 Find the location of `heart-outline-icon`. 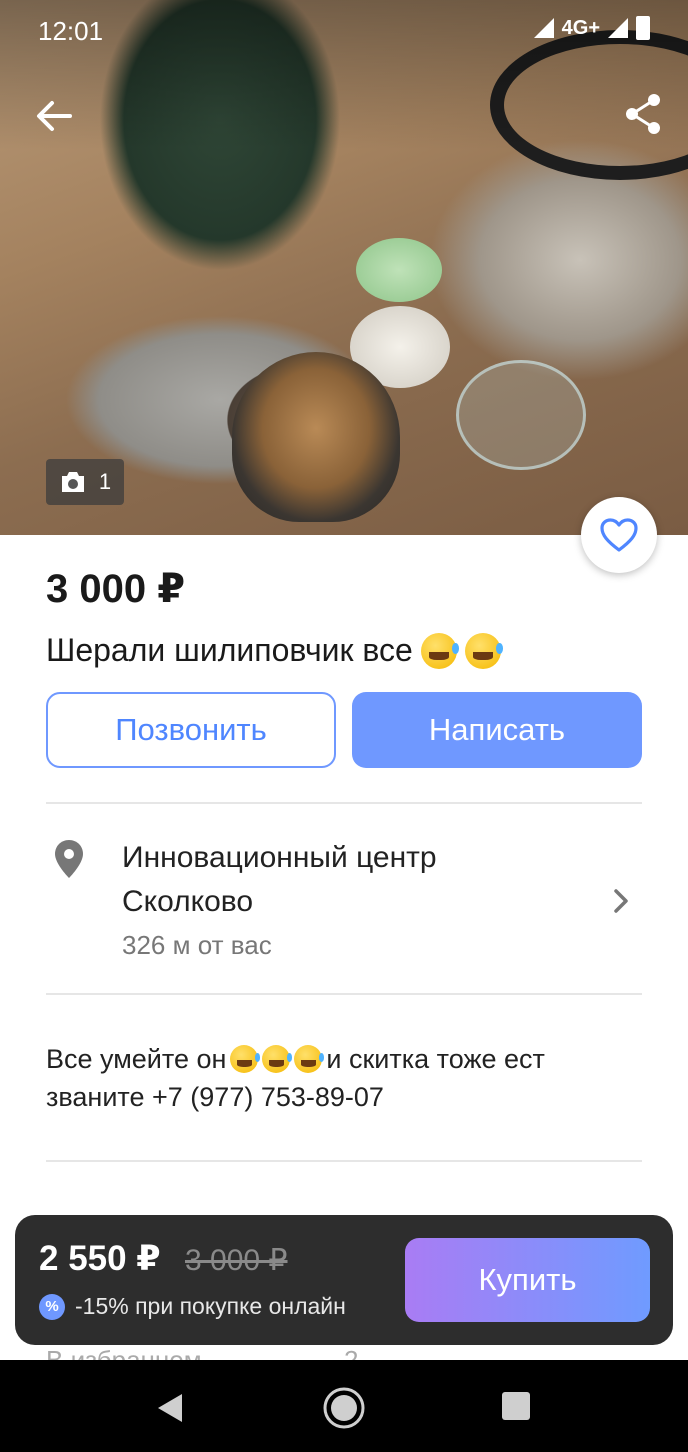

heart-outline-icon is located at coordinates (619, 535).